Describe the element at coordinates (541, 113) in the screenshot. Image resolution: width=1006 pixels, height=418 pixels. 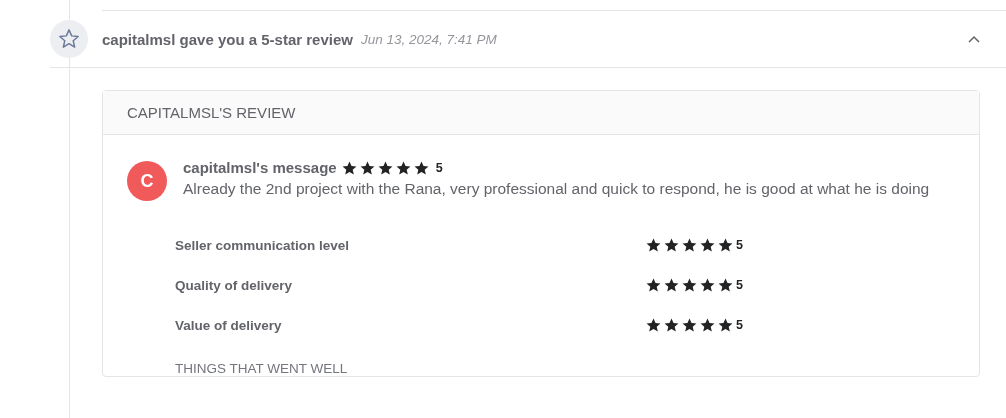
I see `review-heading: CAPITALMSL'S REVIEW` at that location.